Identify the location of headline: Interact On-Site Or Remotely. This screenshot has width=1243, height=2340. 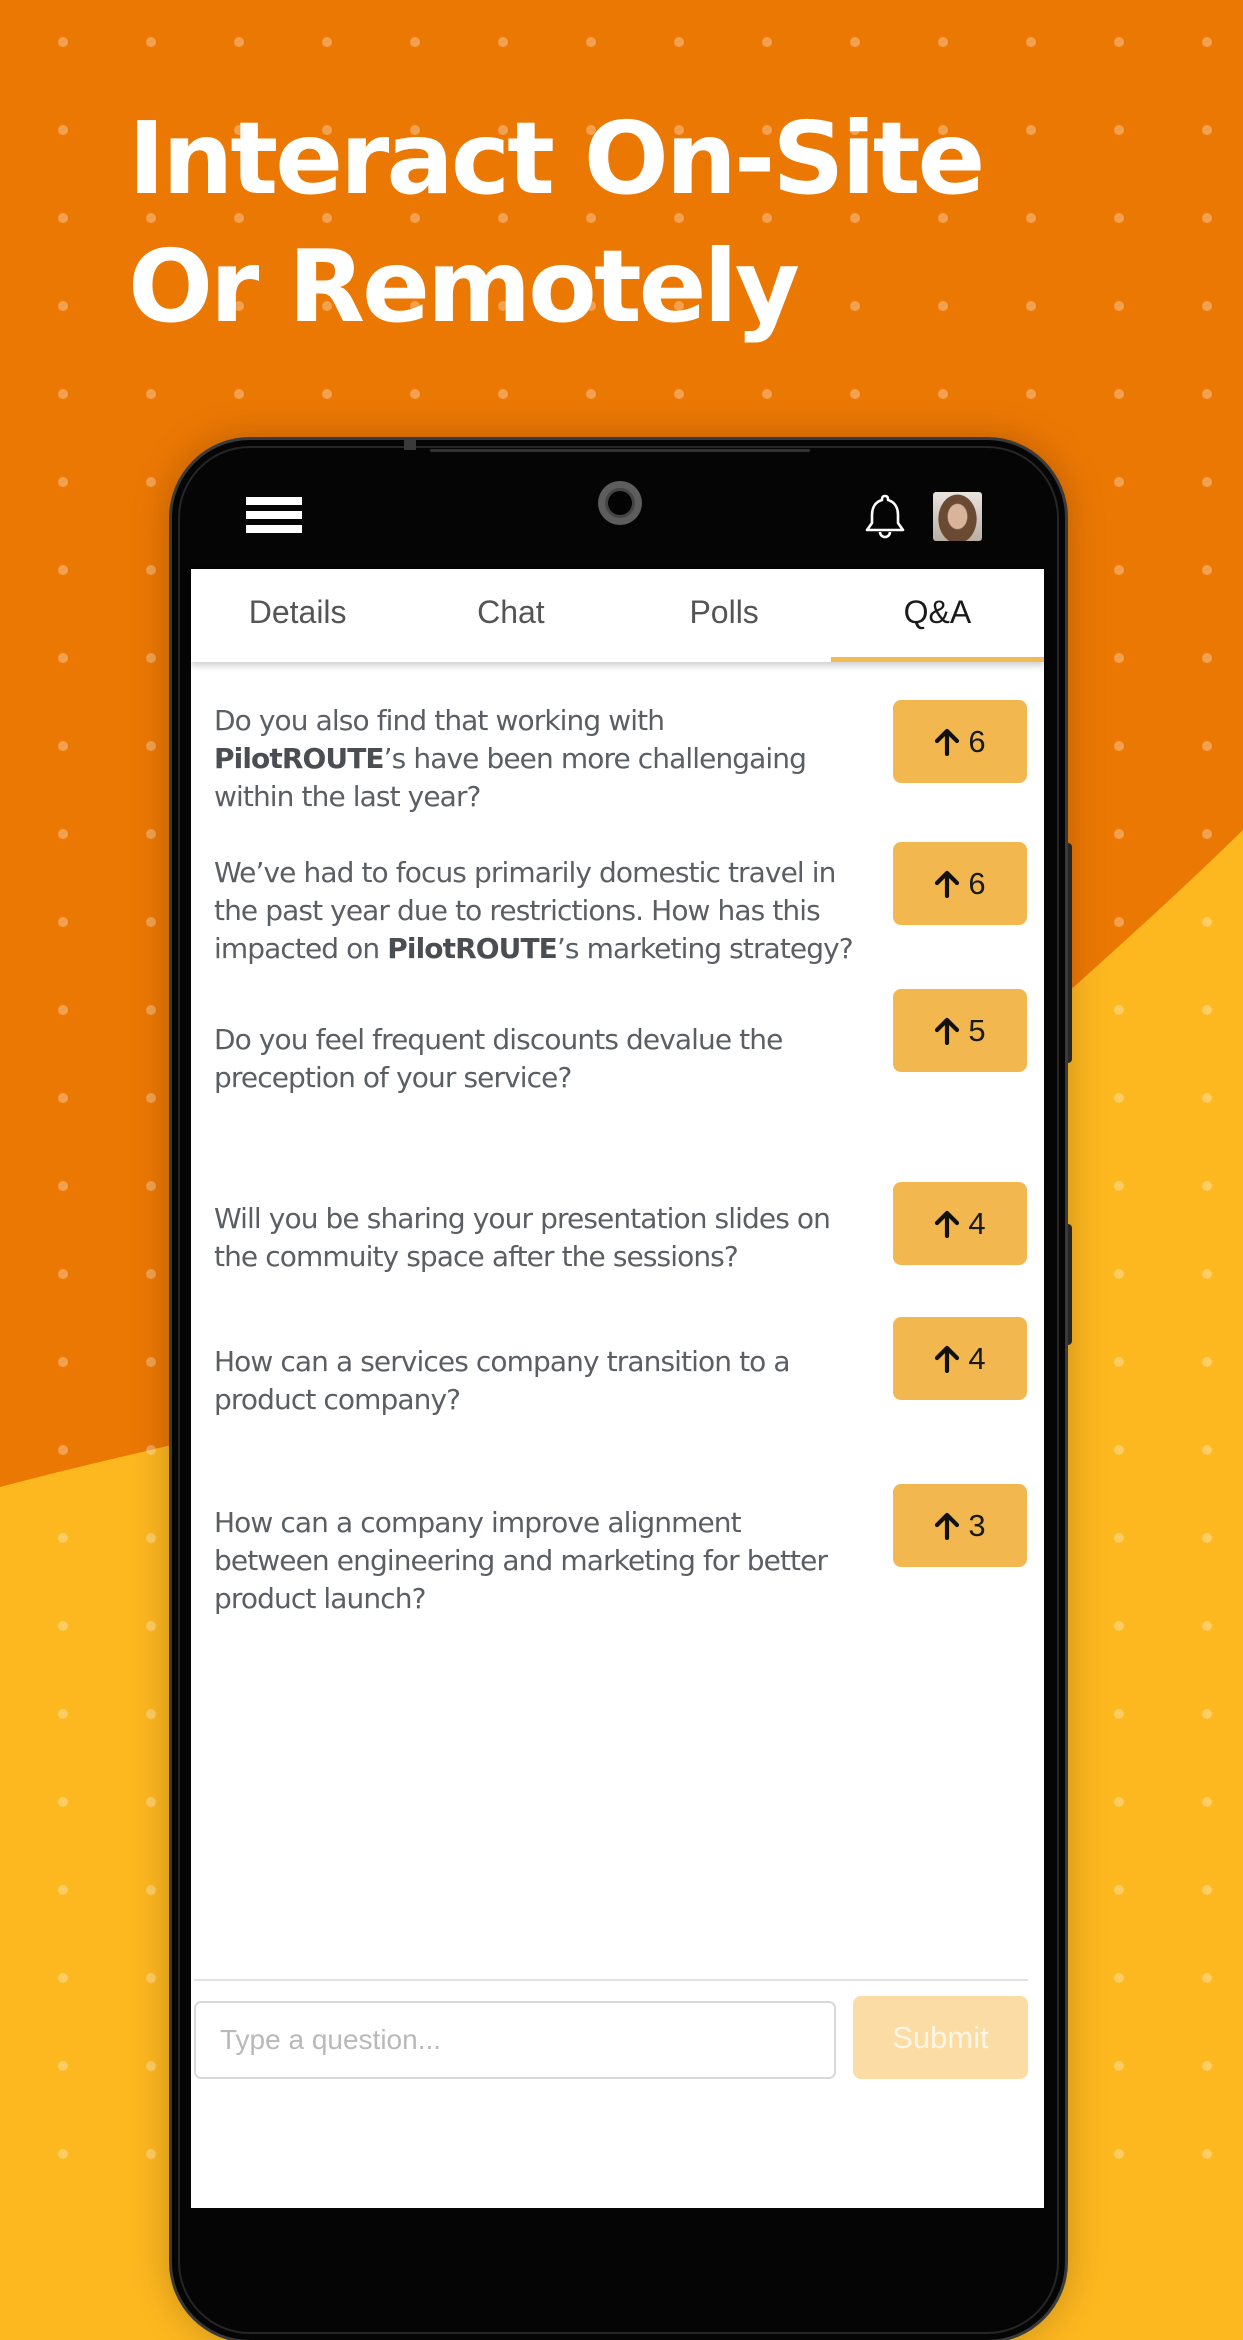
(556, 223).